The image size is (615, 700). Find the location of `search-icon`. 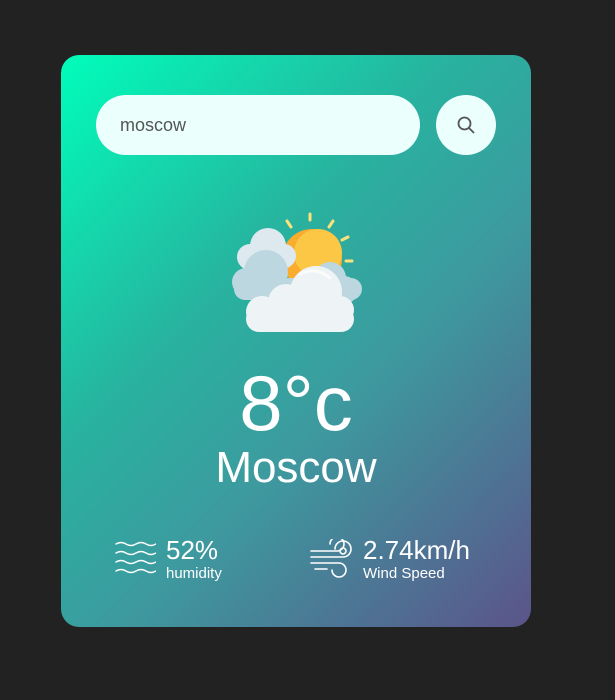

search-icon is located at coordinates (466, 125).